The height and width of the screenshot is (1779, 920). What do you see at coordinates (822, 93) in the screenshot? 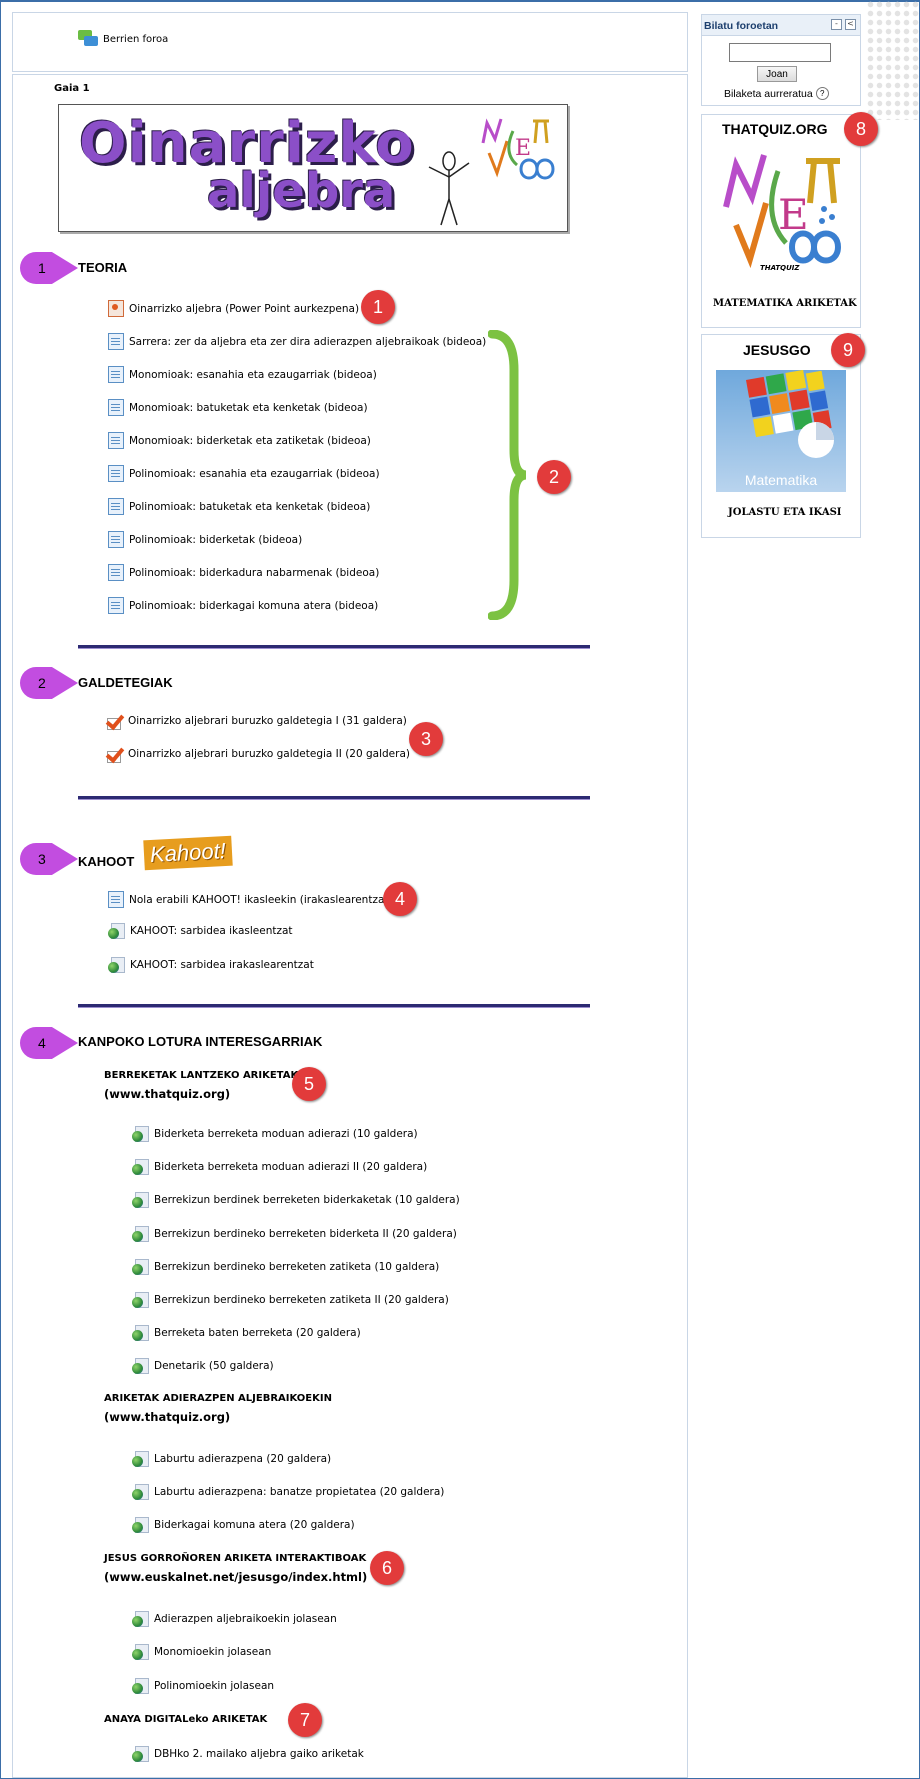
I see `help-icon: ?` at bounding box center [822, 93].